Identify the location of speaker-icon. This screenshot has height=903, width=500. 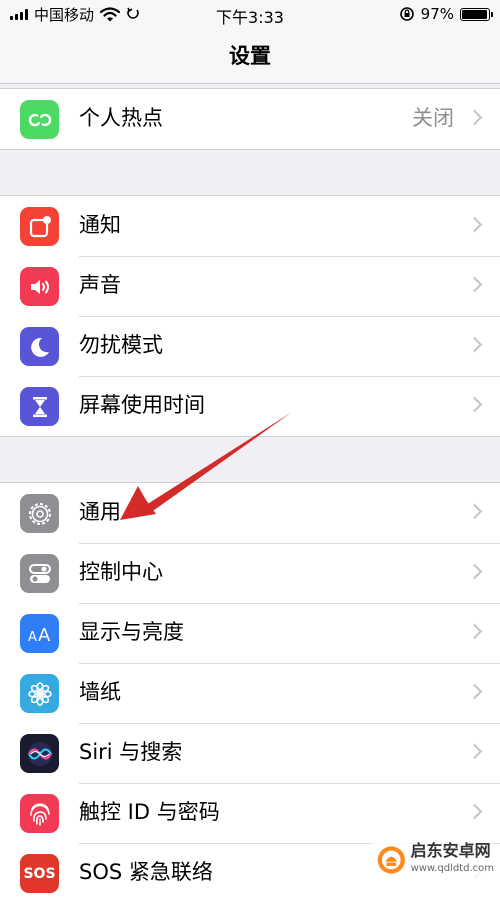
(39, 286).